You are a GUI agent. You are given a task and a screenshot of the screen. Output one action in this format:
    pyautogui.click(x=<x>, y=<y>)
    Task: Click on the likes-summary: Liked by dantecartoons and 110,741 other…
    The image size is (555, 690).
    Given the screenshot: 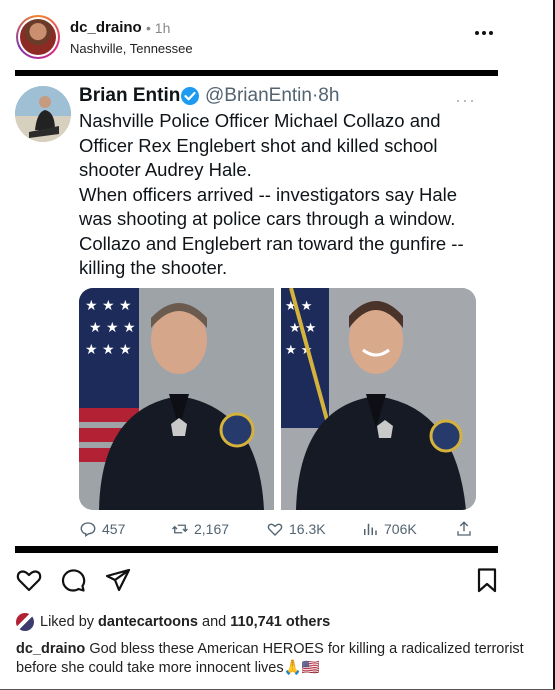 What is the action you would take?
    pyautogui.click(x=173, y=622)
    